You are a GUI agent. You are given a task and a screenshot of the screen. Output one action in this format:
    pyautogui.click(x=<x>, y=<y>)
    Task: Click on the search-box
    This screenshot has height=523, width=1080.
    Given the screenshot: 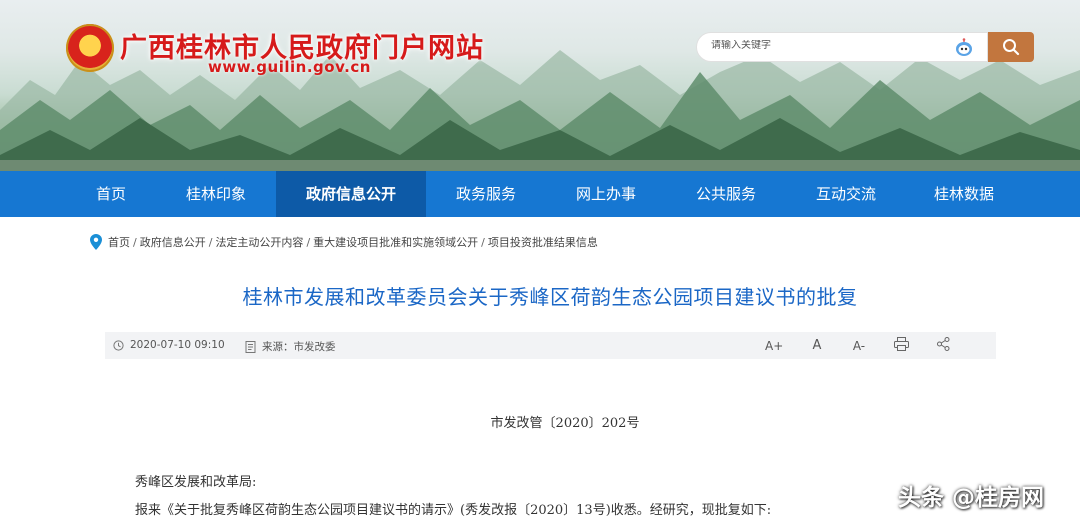 What is the action you would take?
    pyautogui.click(x=842, y=47)
    